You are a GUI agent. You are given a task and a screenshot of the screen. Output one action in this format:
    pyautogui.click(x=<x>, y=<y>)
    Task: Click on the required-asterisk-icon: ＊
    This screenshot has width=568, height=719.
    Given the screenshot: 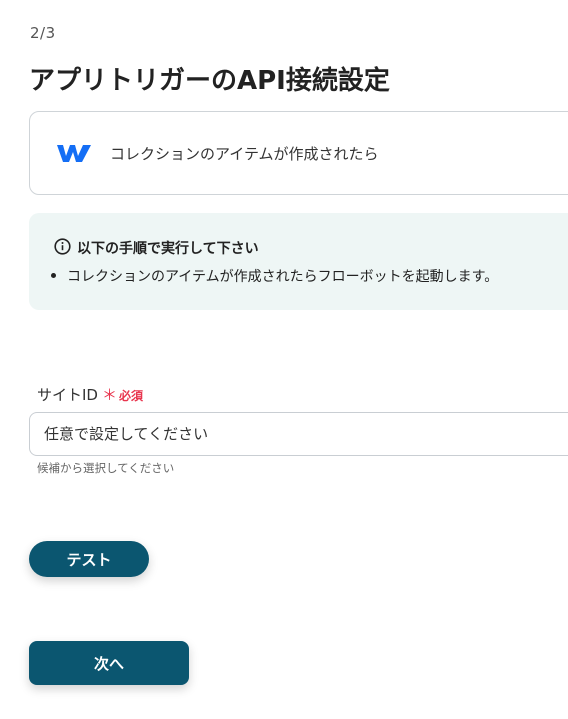 What is the action you would take?
    pyautogui.click(x=109, y=395)
    